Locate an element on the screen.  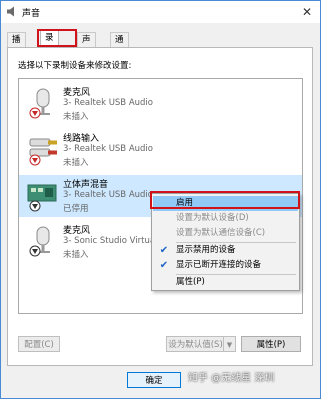
title-bar: 声音 ✕ is located at coordinates (160, 12).